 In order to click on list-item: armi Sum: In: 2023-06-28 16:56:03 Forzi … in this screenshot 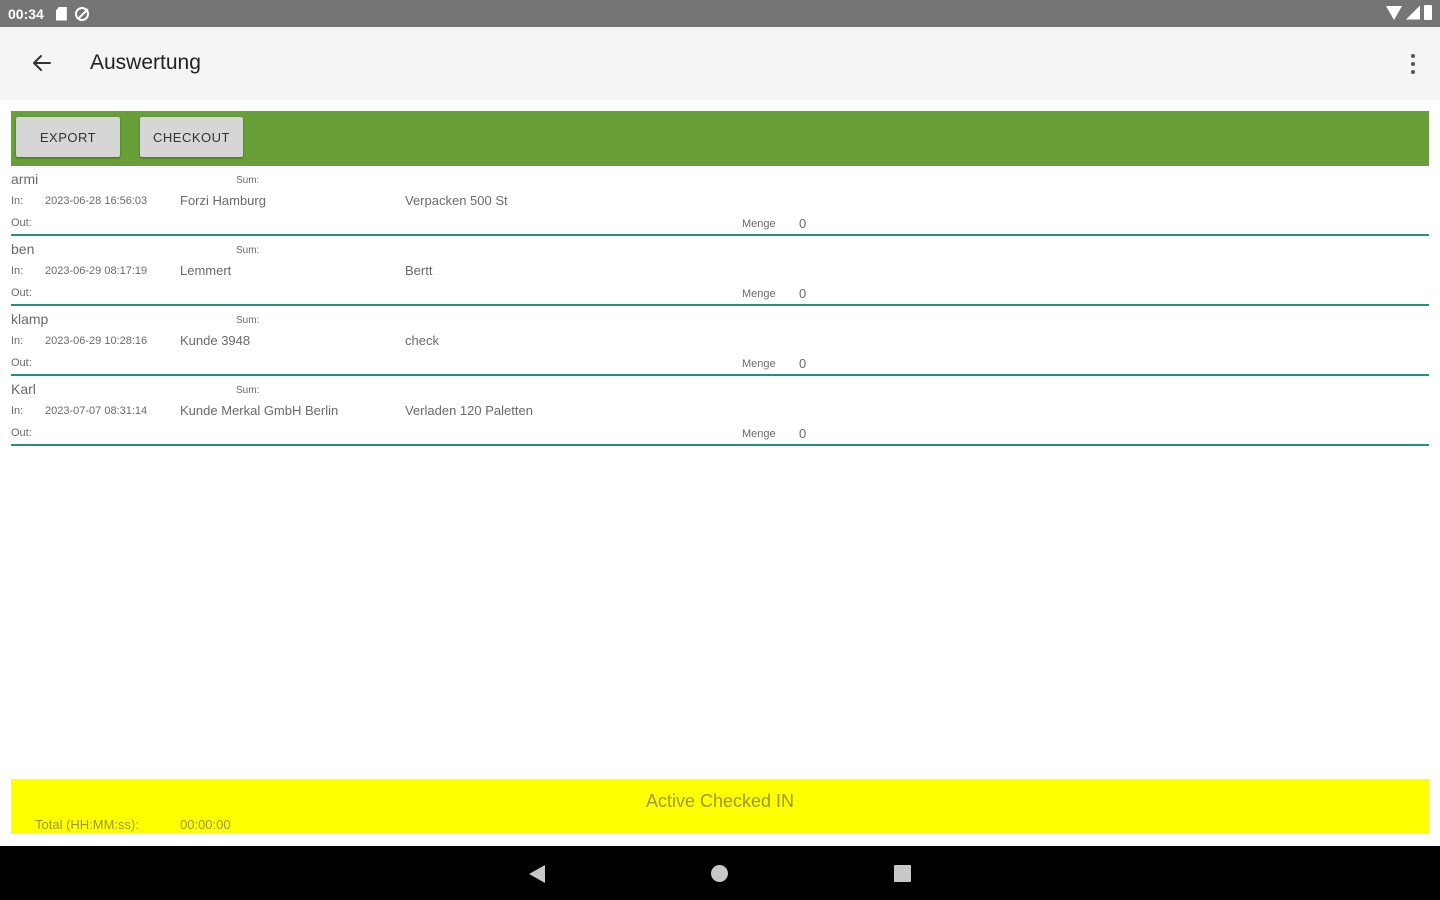, I will do `click(720, 206)`.